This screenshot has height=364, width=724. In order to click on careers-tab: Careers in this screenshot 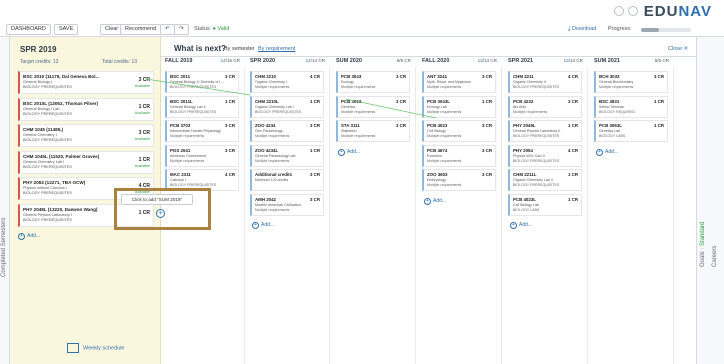, I will do `click(715, 256)`.